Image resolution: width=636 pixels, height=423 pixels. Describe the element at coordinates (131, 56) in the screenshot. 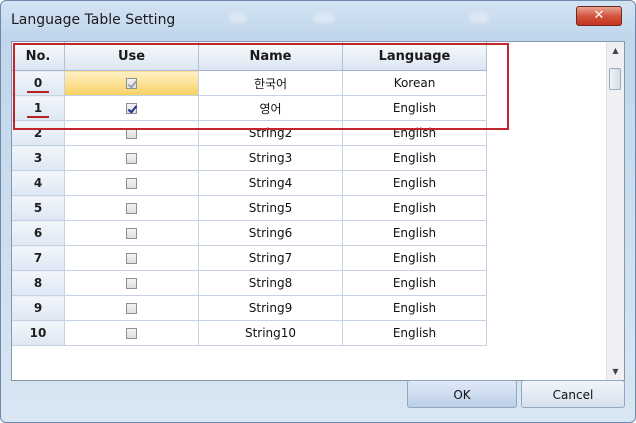

I see `column-header-use: Use` at that location.